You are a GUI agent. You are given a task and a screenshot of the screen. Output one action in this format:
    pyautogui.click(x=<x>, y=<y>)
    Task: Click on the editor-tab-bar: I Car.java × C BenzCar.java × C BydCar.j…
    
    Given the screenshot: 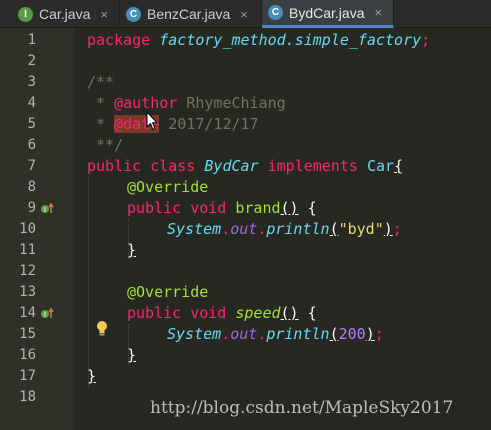 What is the action you would take?
    pyautogui.click(x=245, y=14)
    